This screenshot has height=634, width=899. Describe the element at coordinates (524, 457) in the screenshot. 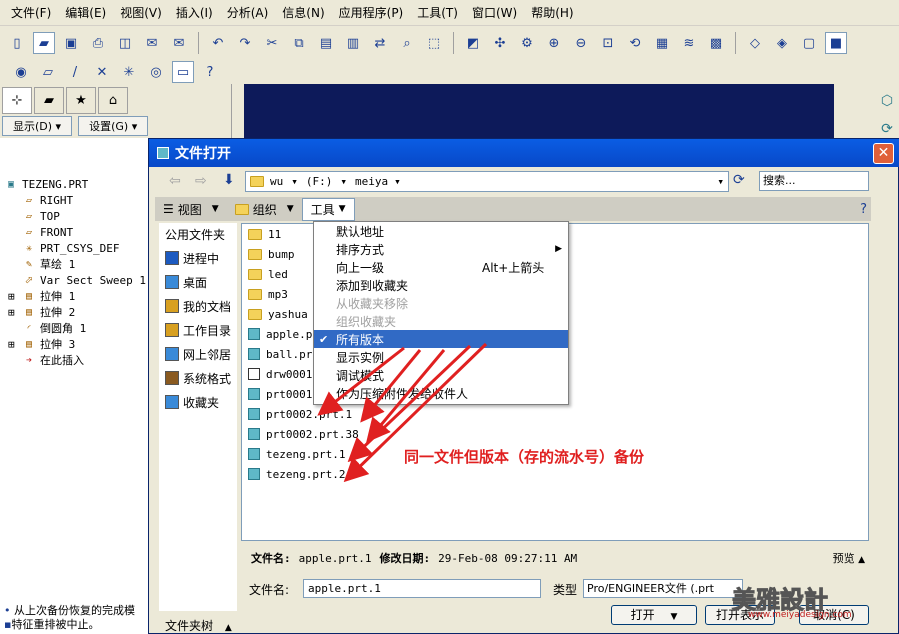

I see `annotation-text: 同一文件但版本（存的流水号）备份` at that location.